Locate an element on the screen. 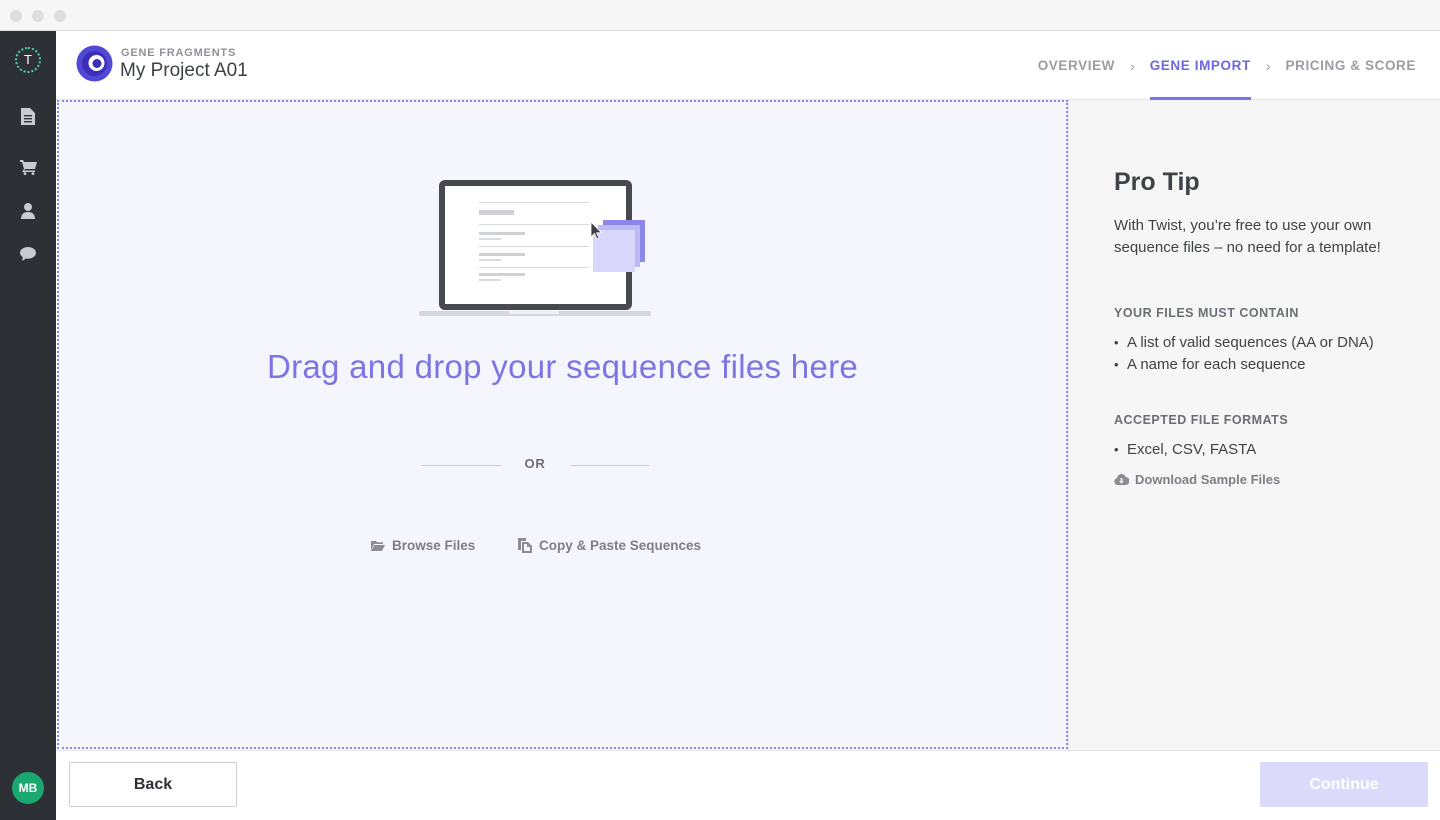 The height and width of the screenshot is (820, 1440). list-item: Excel, CSV, FASTA is located at coordinates (1185, 450).